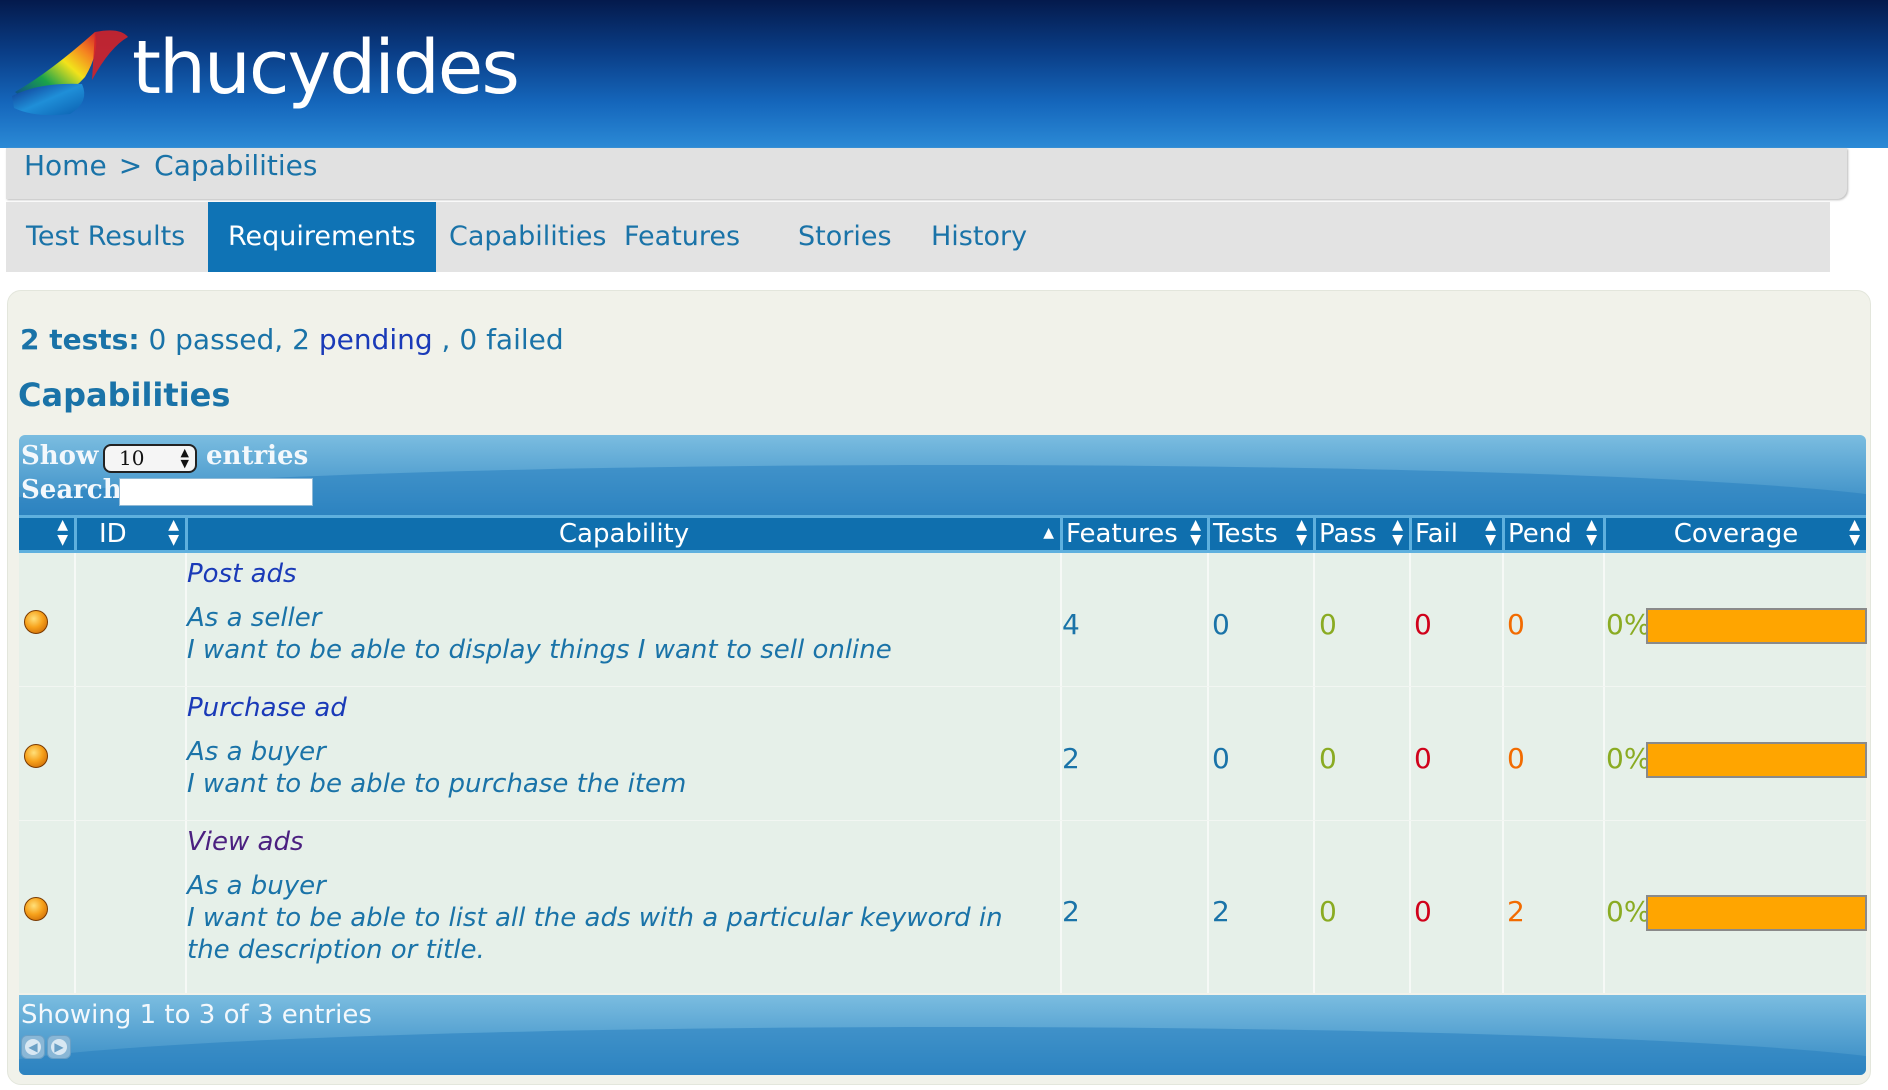 The height and width of the screenshot is (1090, 1888). I want to click on column-header-status: ▲ ▼, so click(46, 534).